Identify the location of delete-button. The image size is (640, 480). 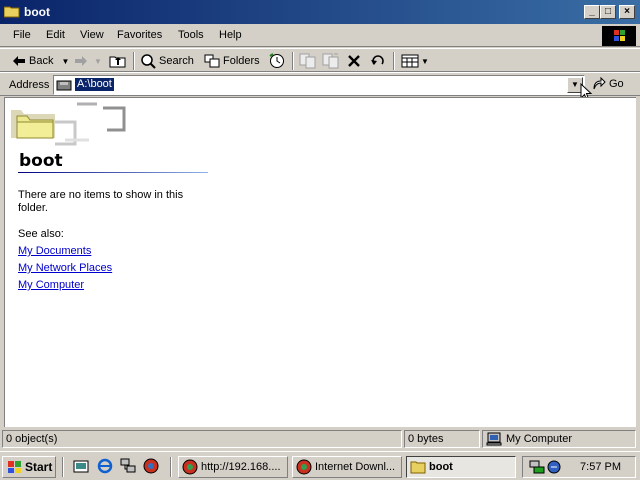
(354, 61).